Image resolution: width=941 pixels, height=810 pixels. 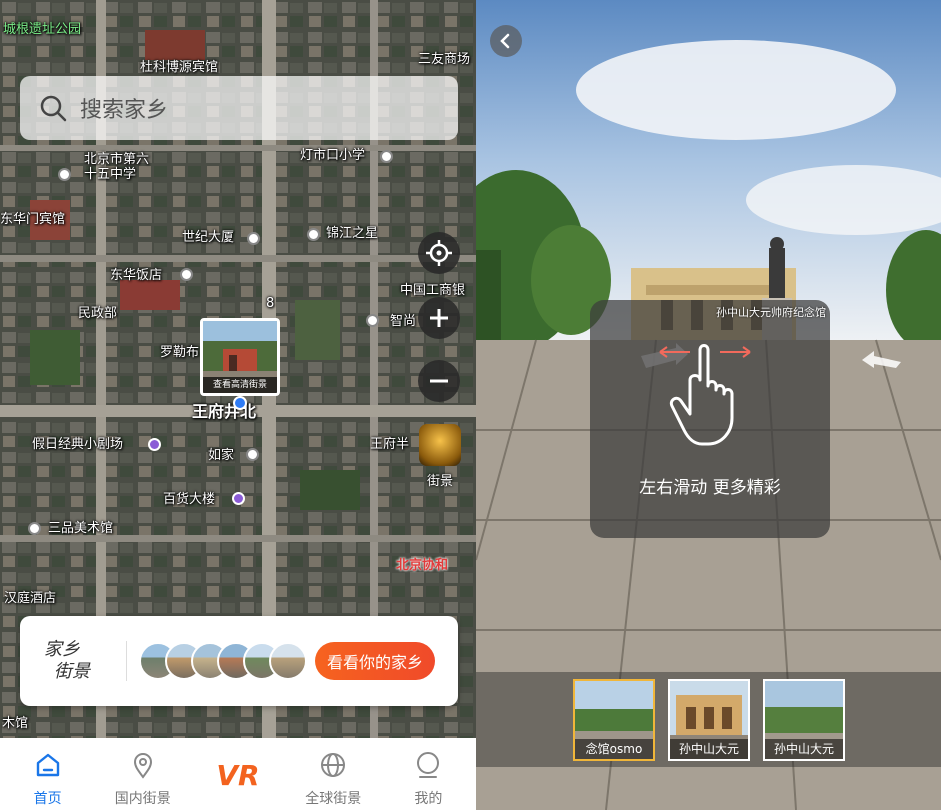 I want to click on street-preview-caption: 查看高清街景, so click(x=240, y=385).